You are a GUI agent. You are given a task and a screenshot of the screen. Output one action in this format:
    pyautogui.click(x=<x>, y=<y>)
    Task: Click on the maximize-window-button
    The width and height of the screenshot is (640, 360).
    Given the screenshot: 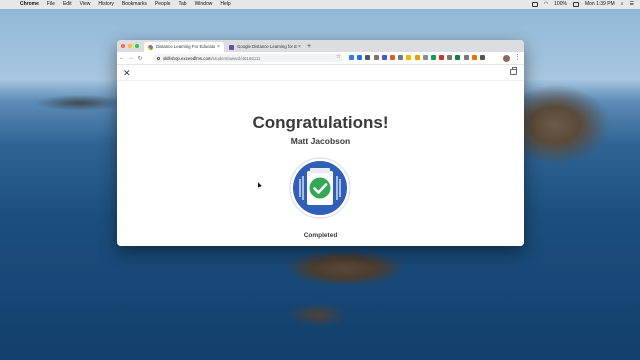 What is the action you would take?
    pyautogui.click(x=137, y=46)
    